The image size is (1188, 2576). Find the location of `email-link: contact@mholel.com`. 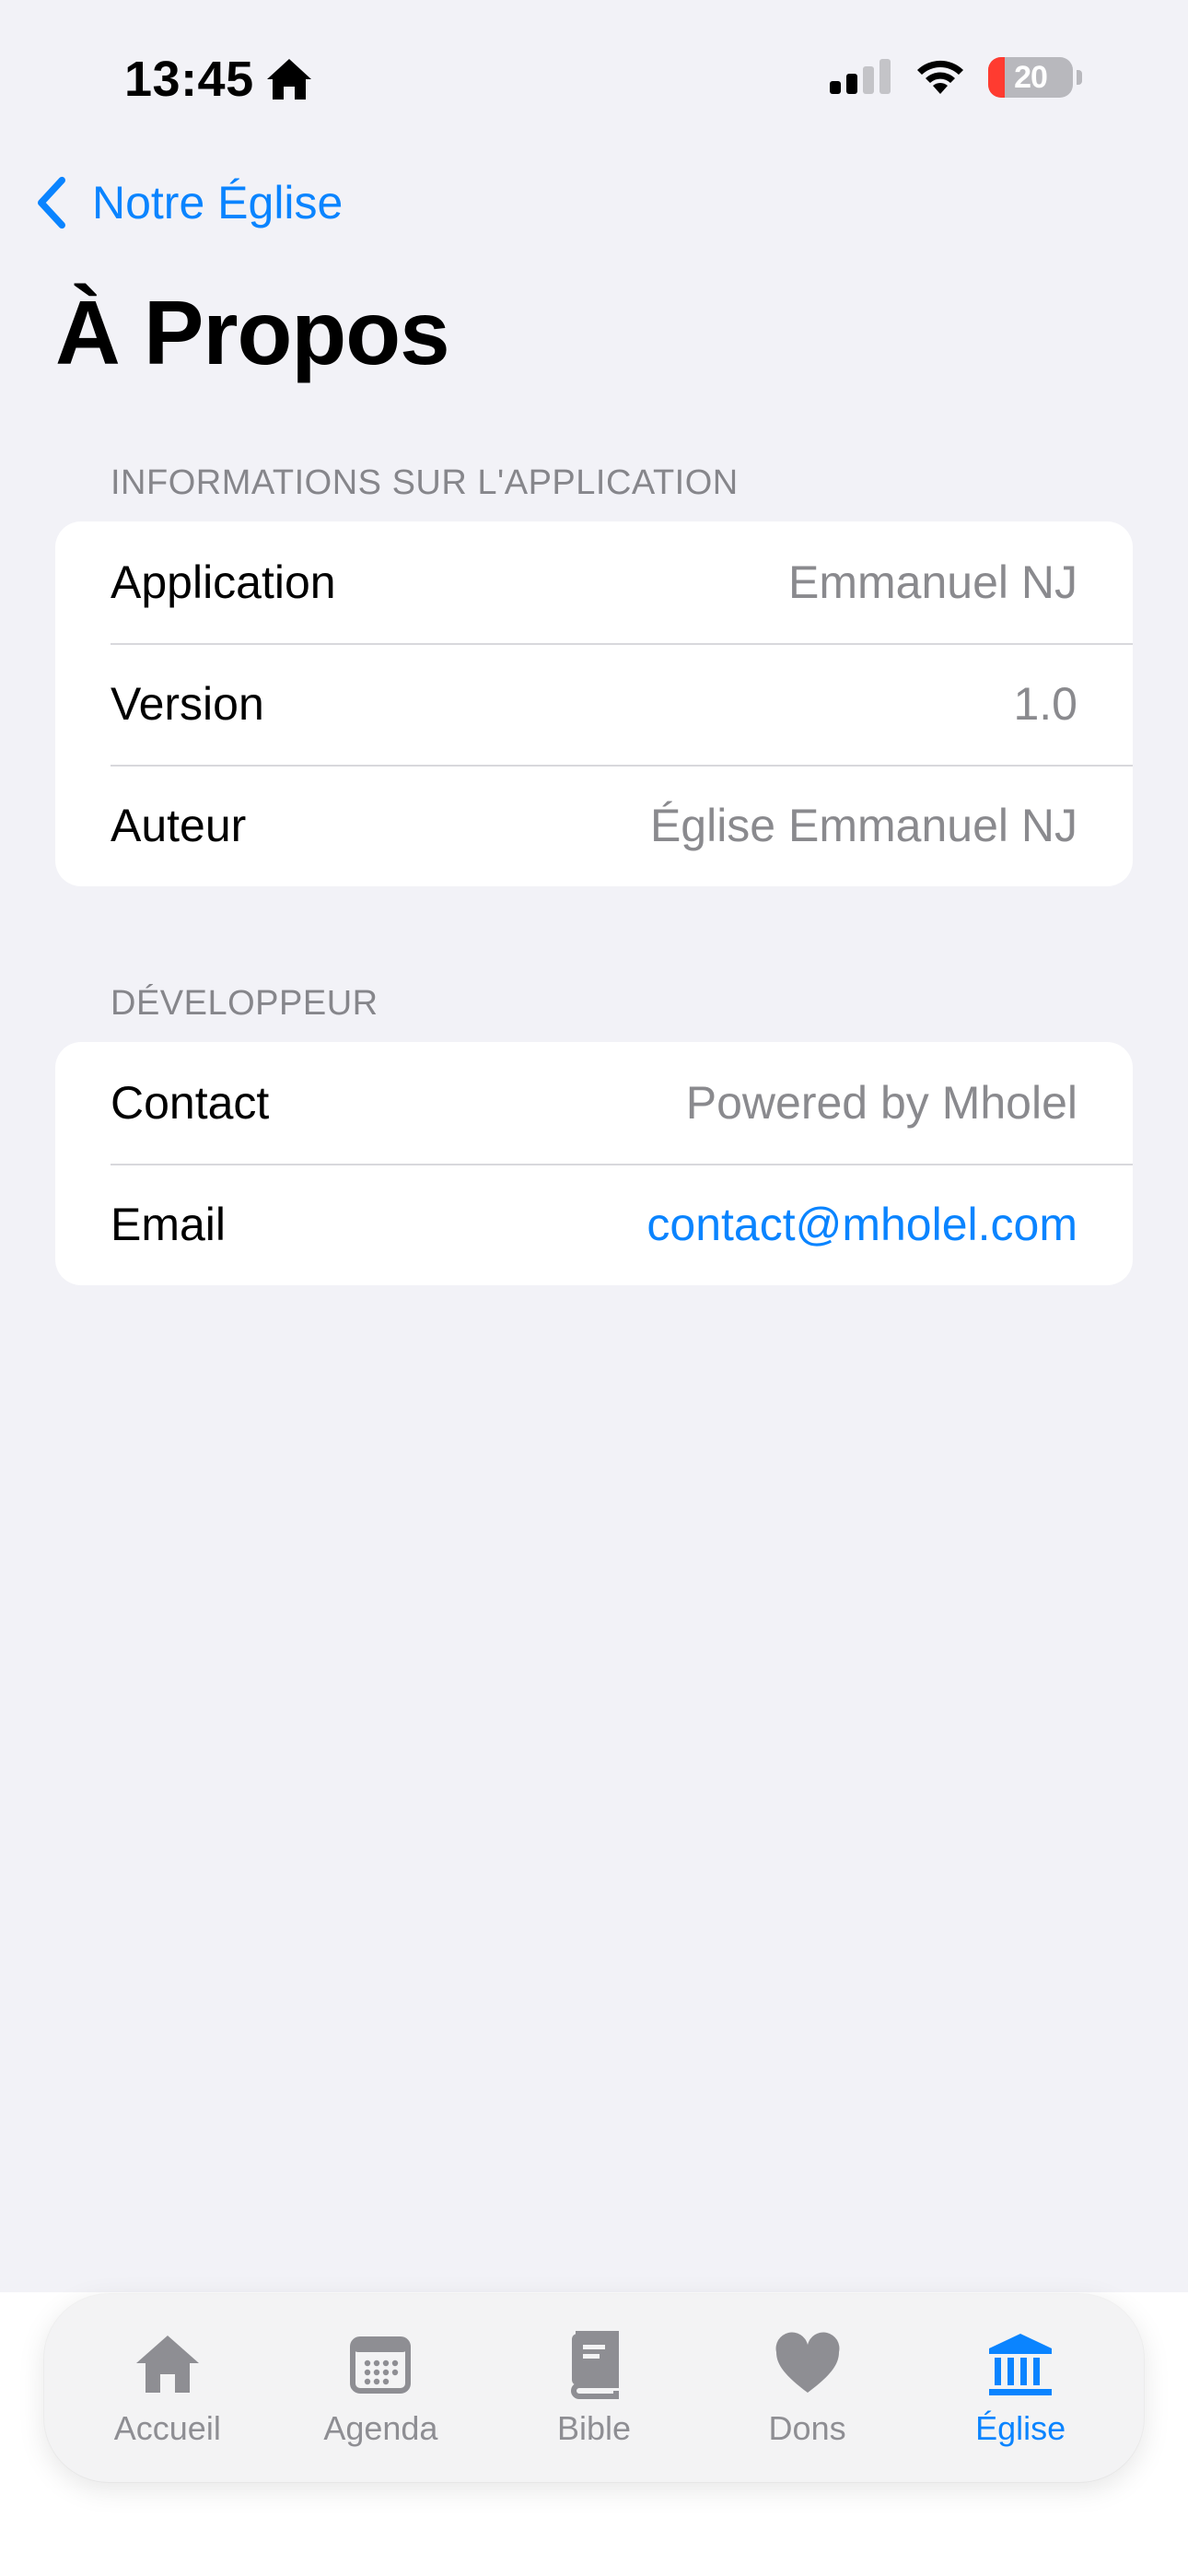

email-link: contact@mholel.com is located at coordinates (861, 1224).